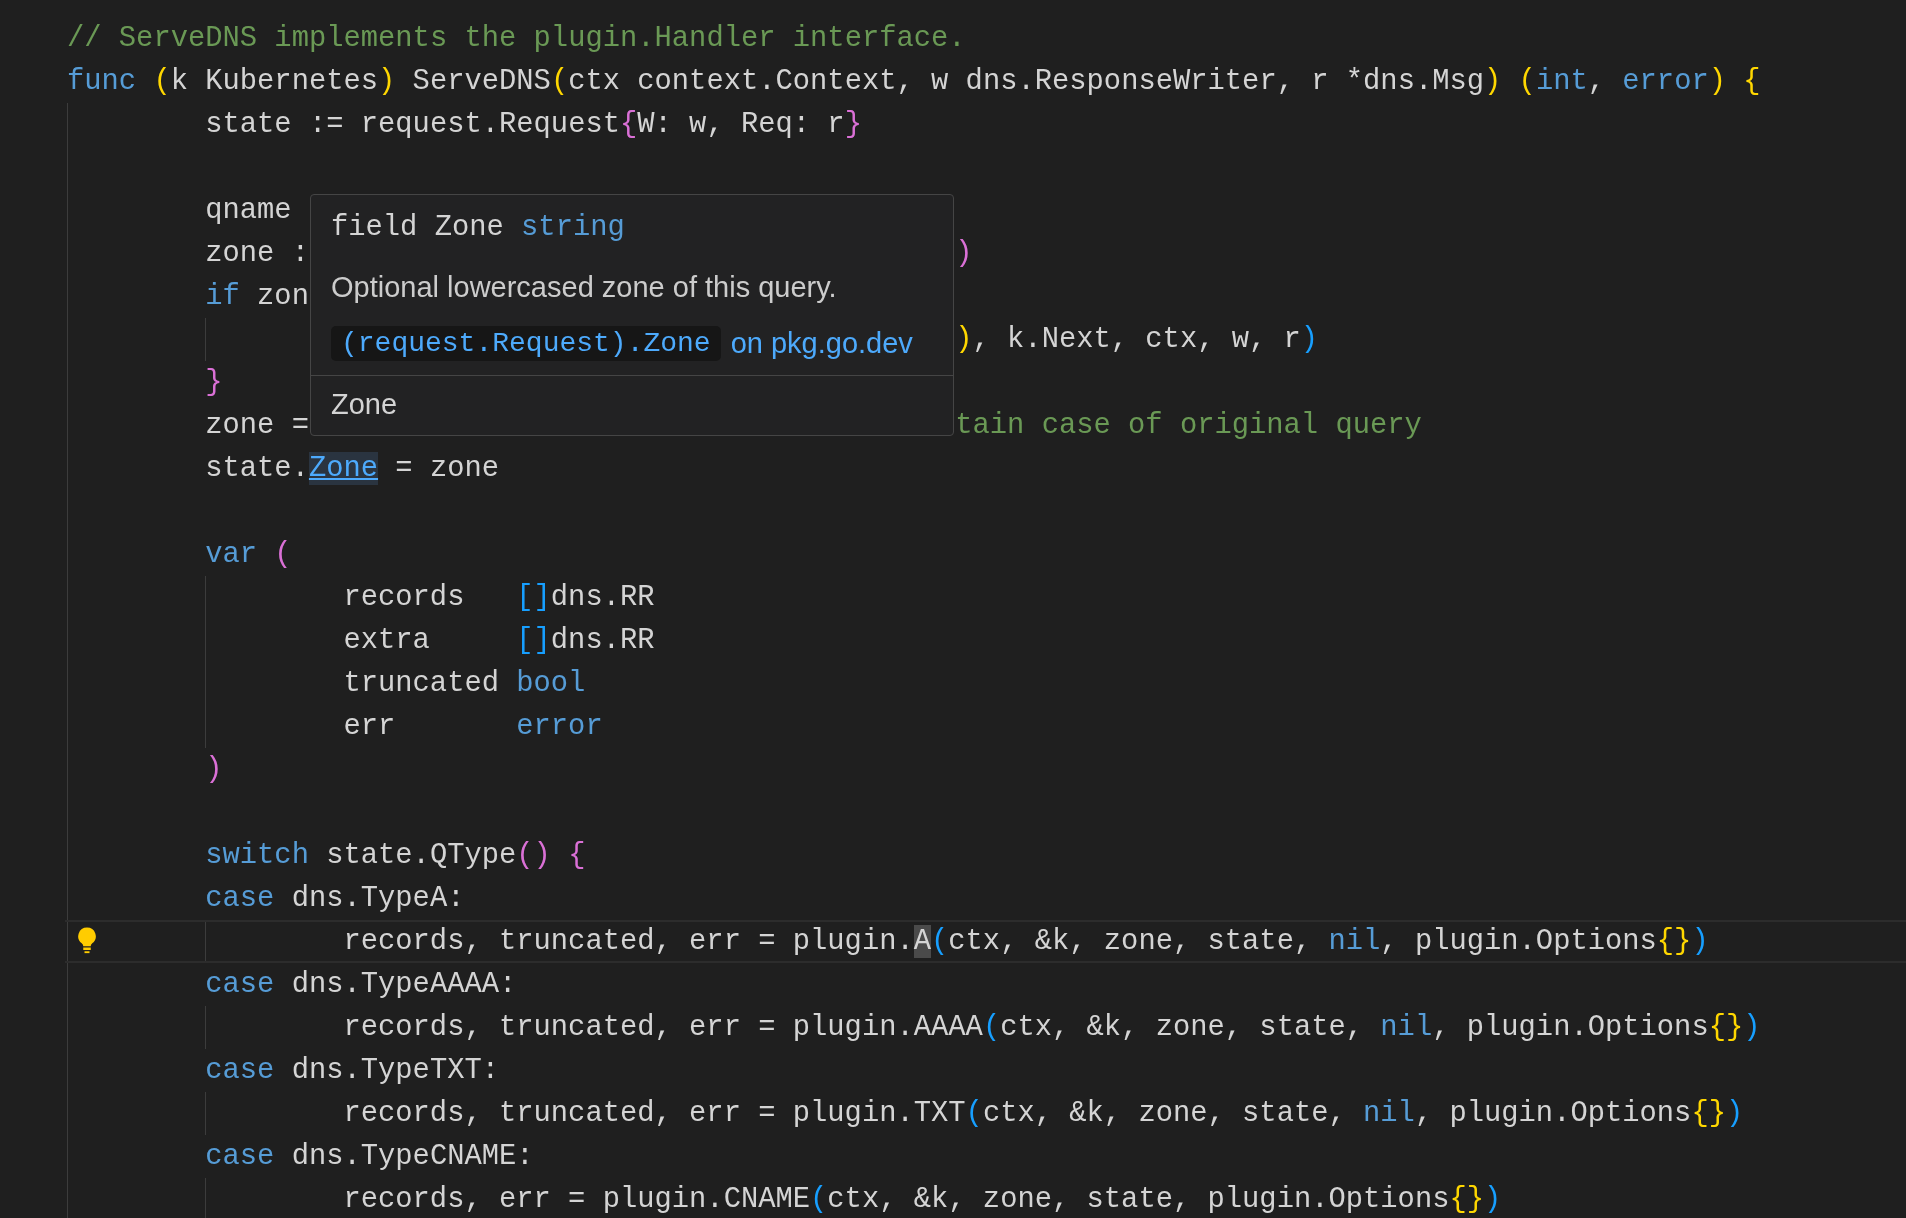 This screenshot has width=1906, height=1218. I want to click on hover-footer-text: Zone, so click(632, 405).